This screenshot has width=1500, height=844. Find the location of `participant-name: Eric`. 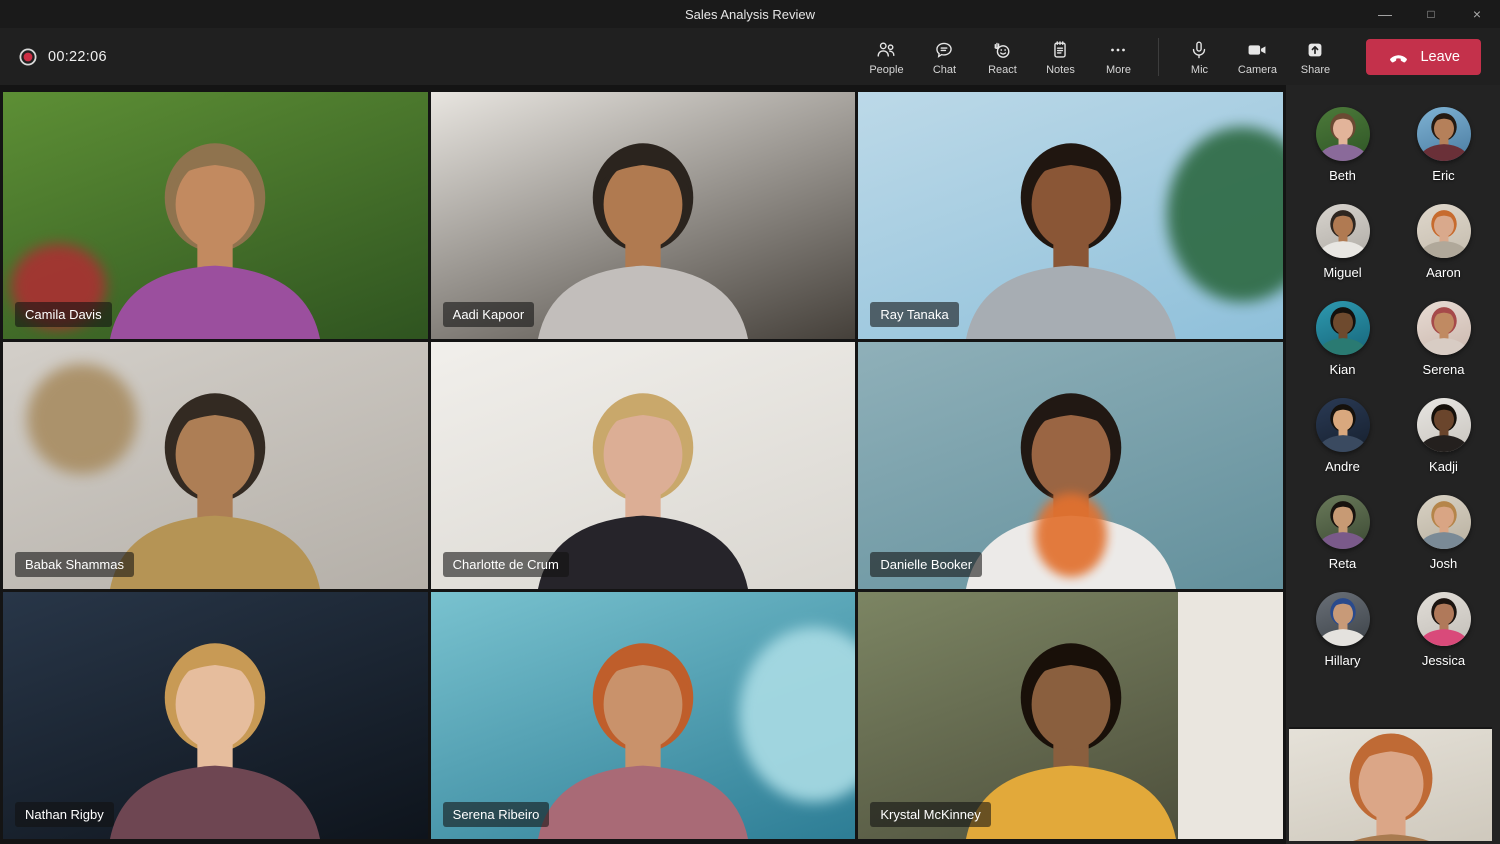

participant-name: Eric is located at coordinates (1443, 175).